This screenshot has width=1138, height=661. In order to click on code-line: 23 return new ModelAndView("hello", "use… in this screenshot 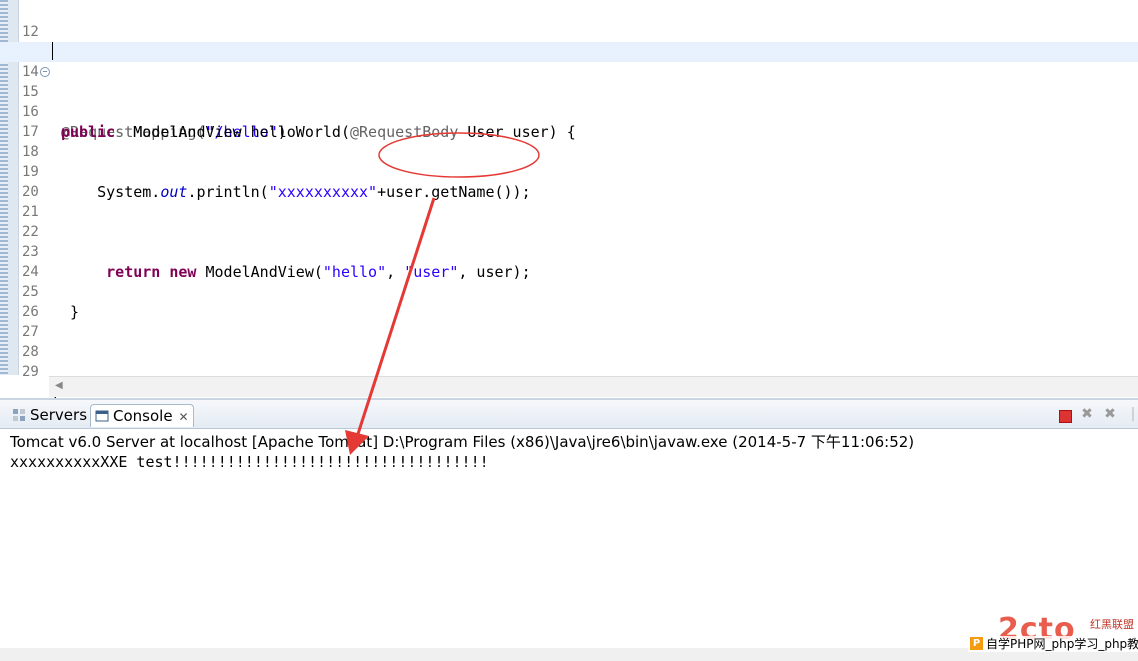, I will do `click(569, 251)`.